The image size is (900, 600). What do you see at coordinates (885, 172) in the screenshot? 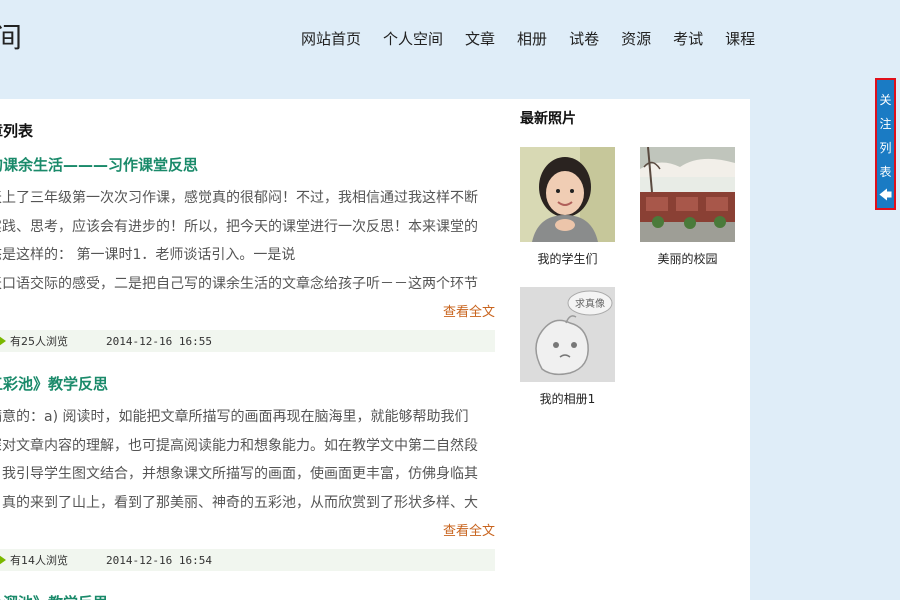
I see `follow-char: 表` at bounding box center [885, 172].